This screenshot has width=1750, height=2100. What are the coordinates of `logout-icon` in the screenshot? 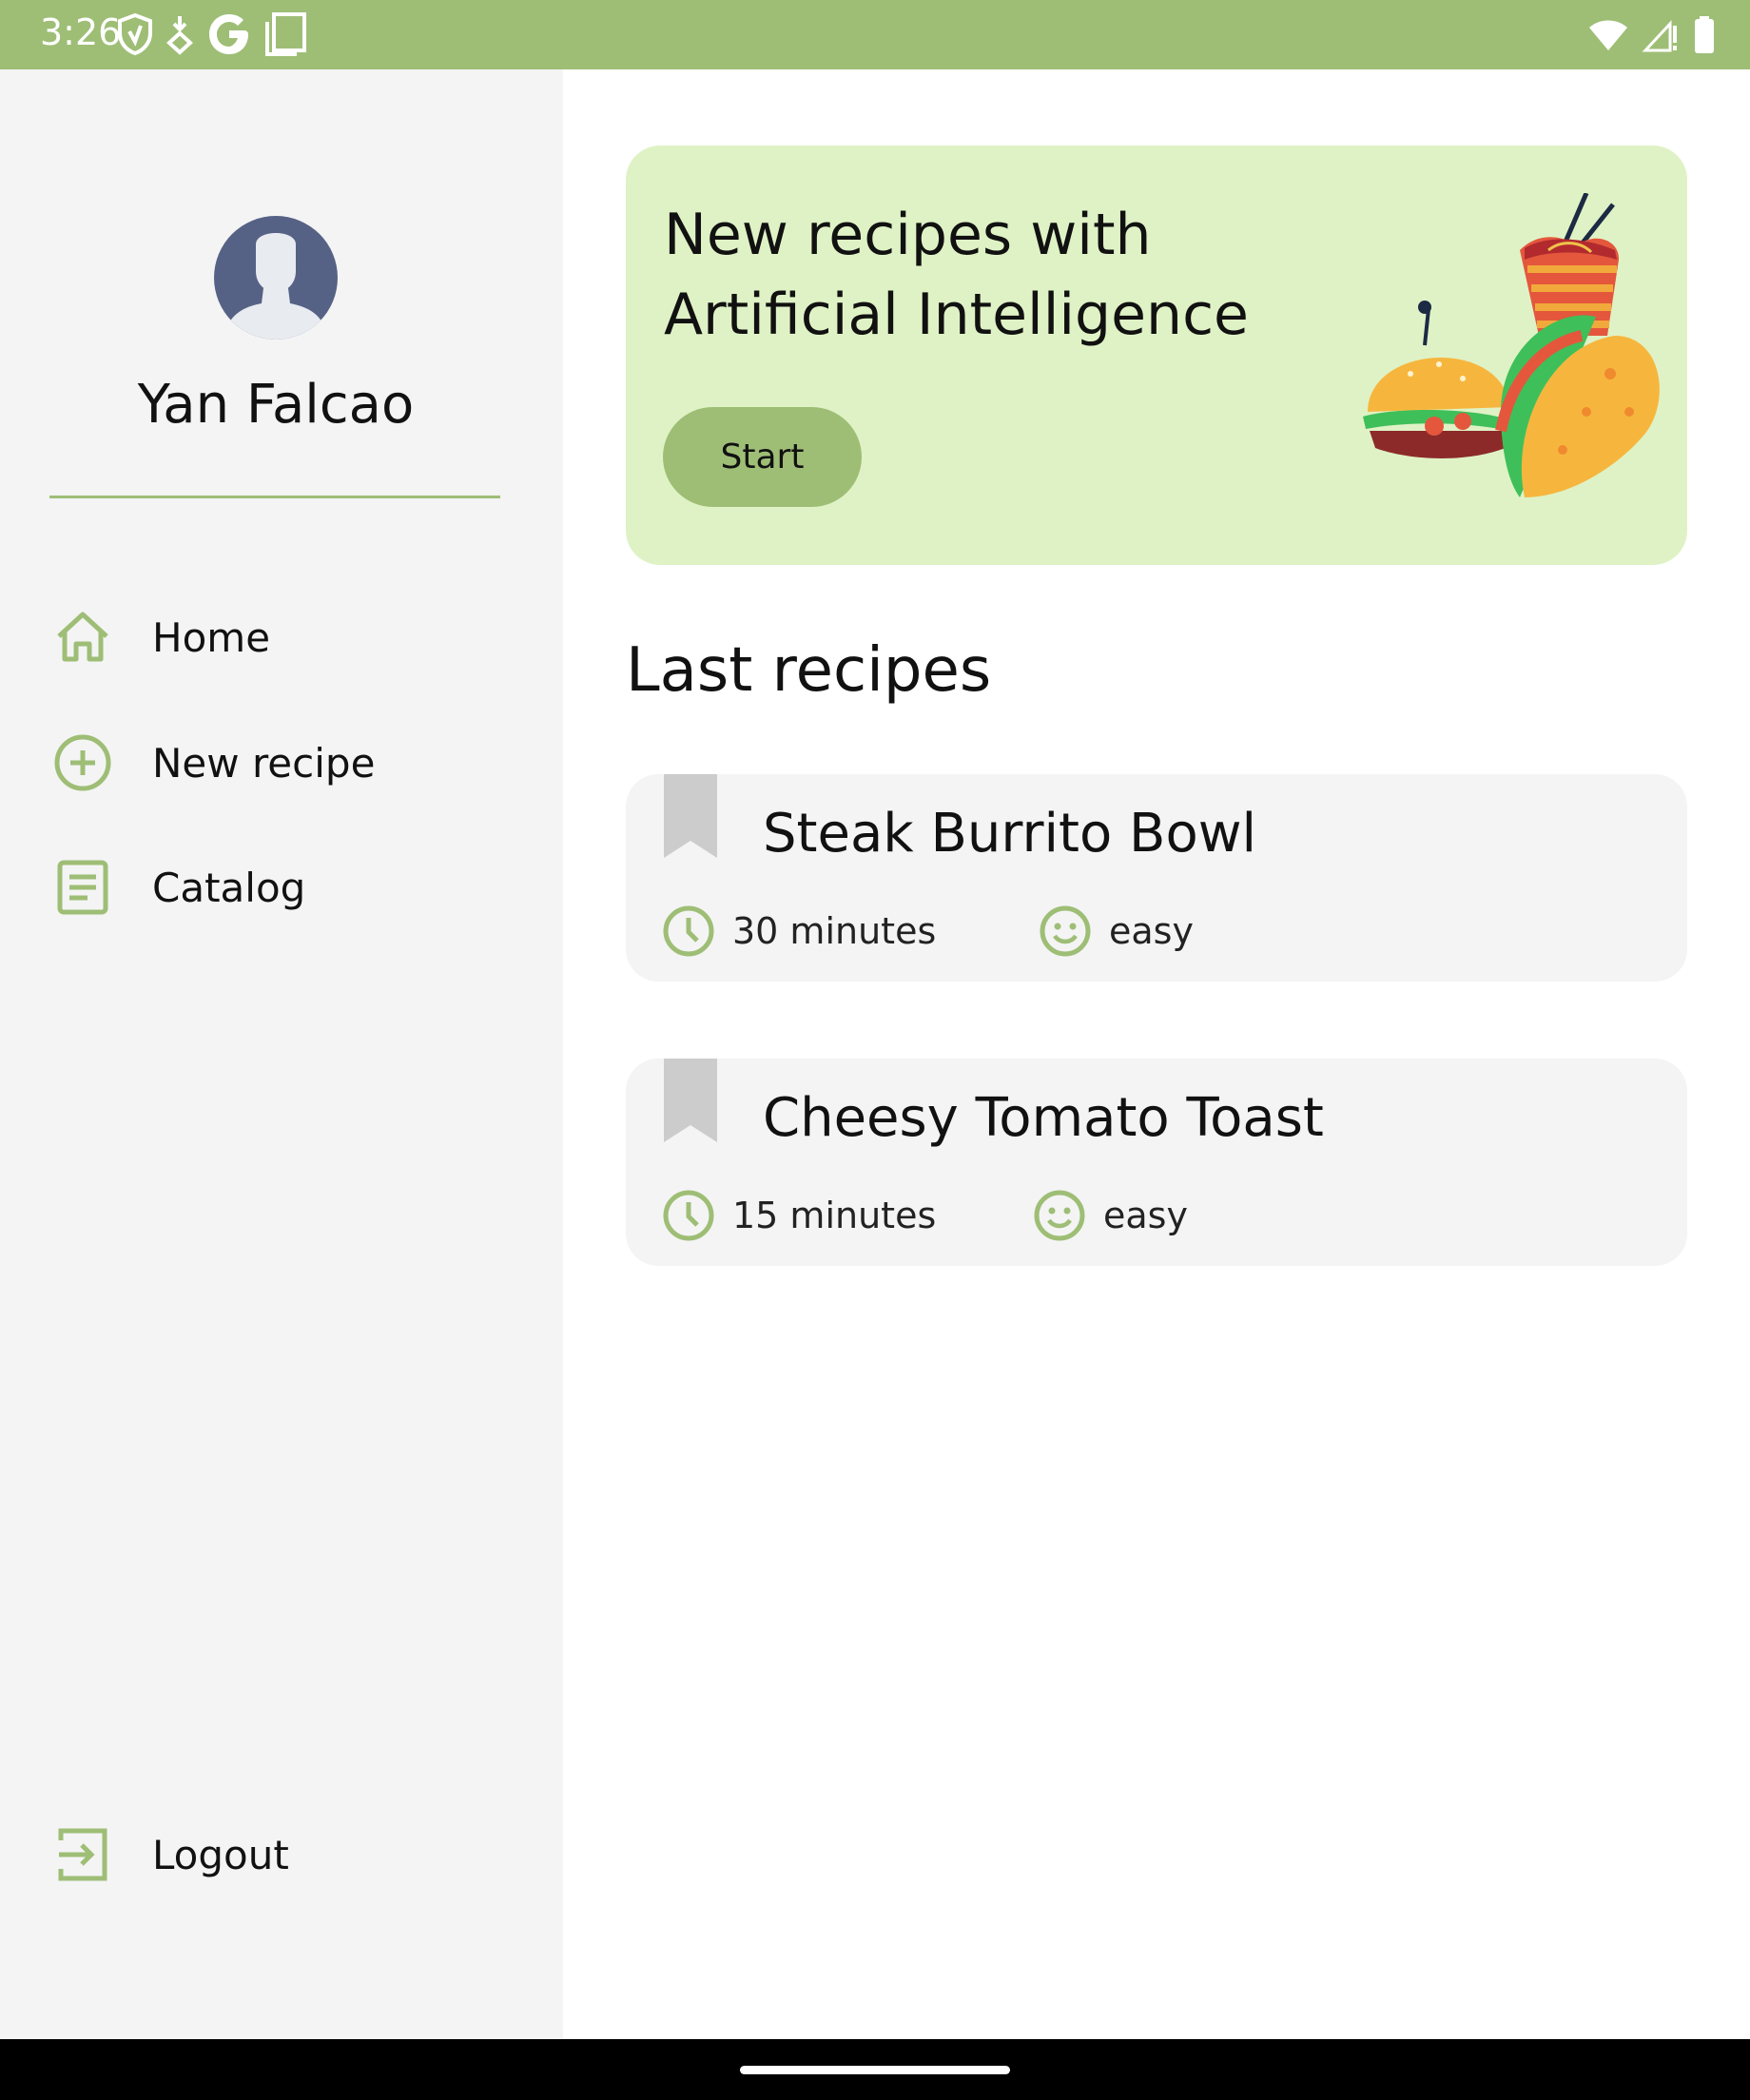 It's located at (82, 1854).